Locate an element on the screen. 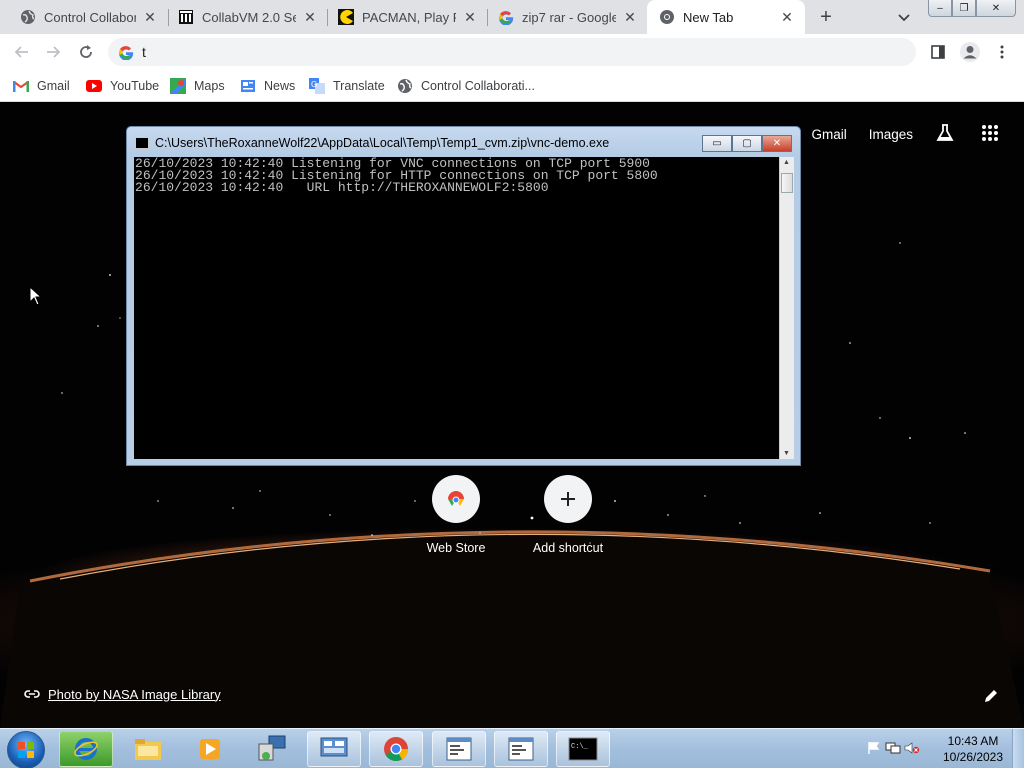 This screenshot has width=1024, height=768. menu-button is located at coordinates (1002, 52).